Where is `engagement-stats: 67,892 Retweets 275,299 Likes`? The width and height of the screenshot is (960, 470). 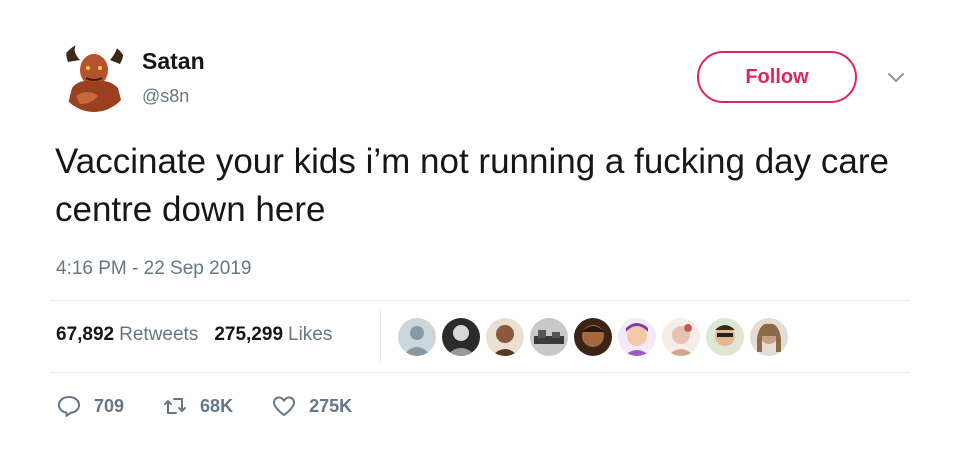 engagement-stats: 67,892 Retweets 275,299 Likes is located at coordinates (202, 335).